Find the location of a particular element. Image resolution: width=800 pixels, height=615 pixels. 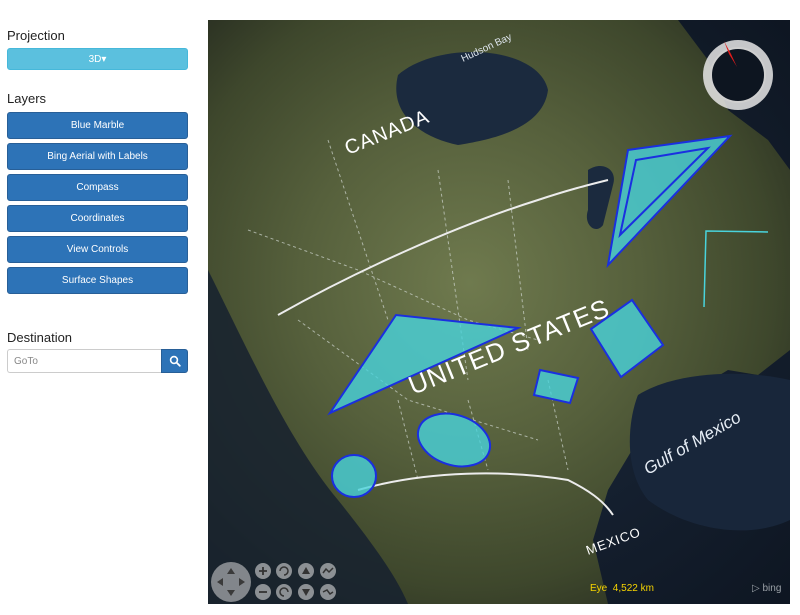

bing-attribution: ▷ bing is located at coordinates (766, 588).